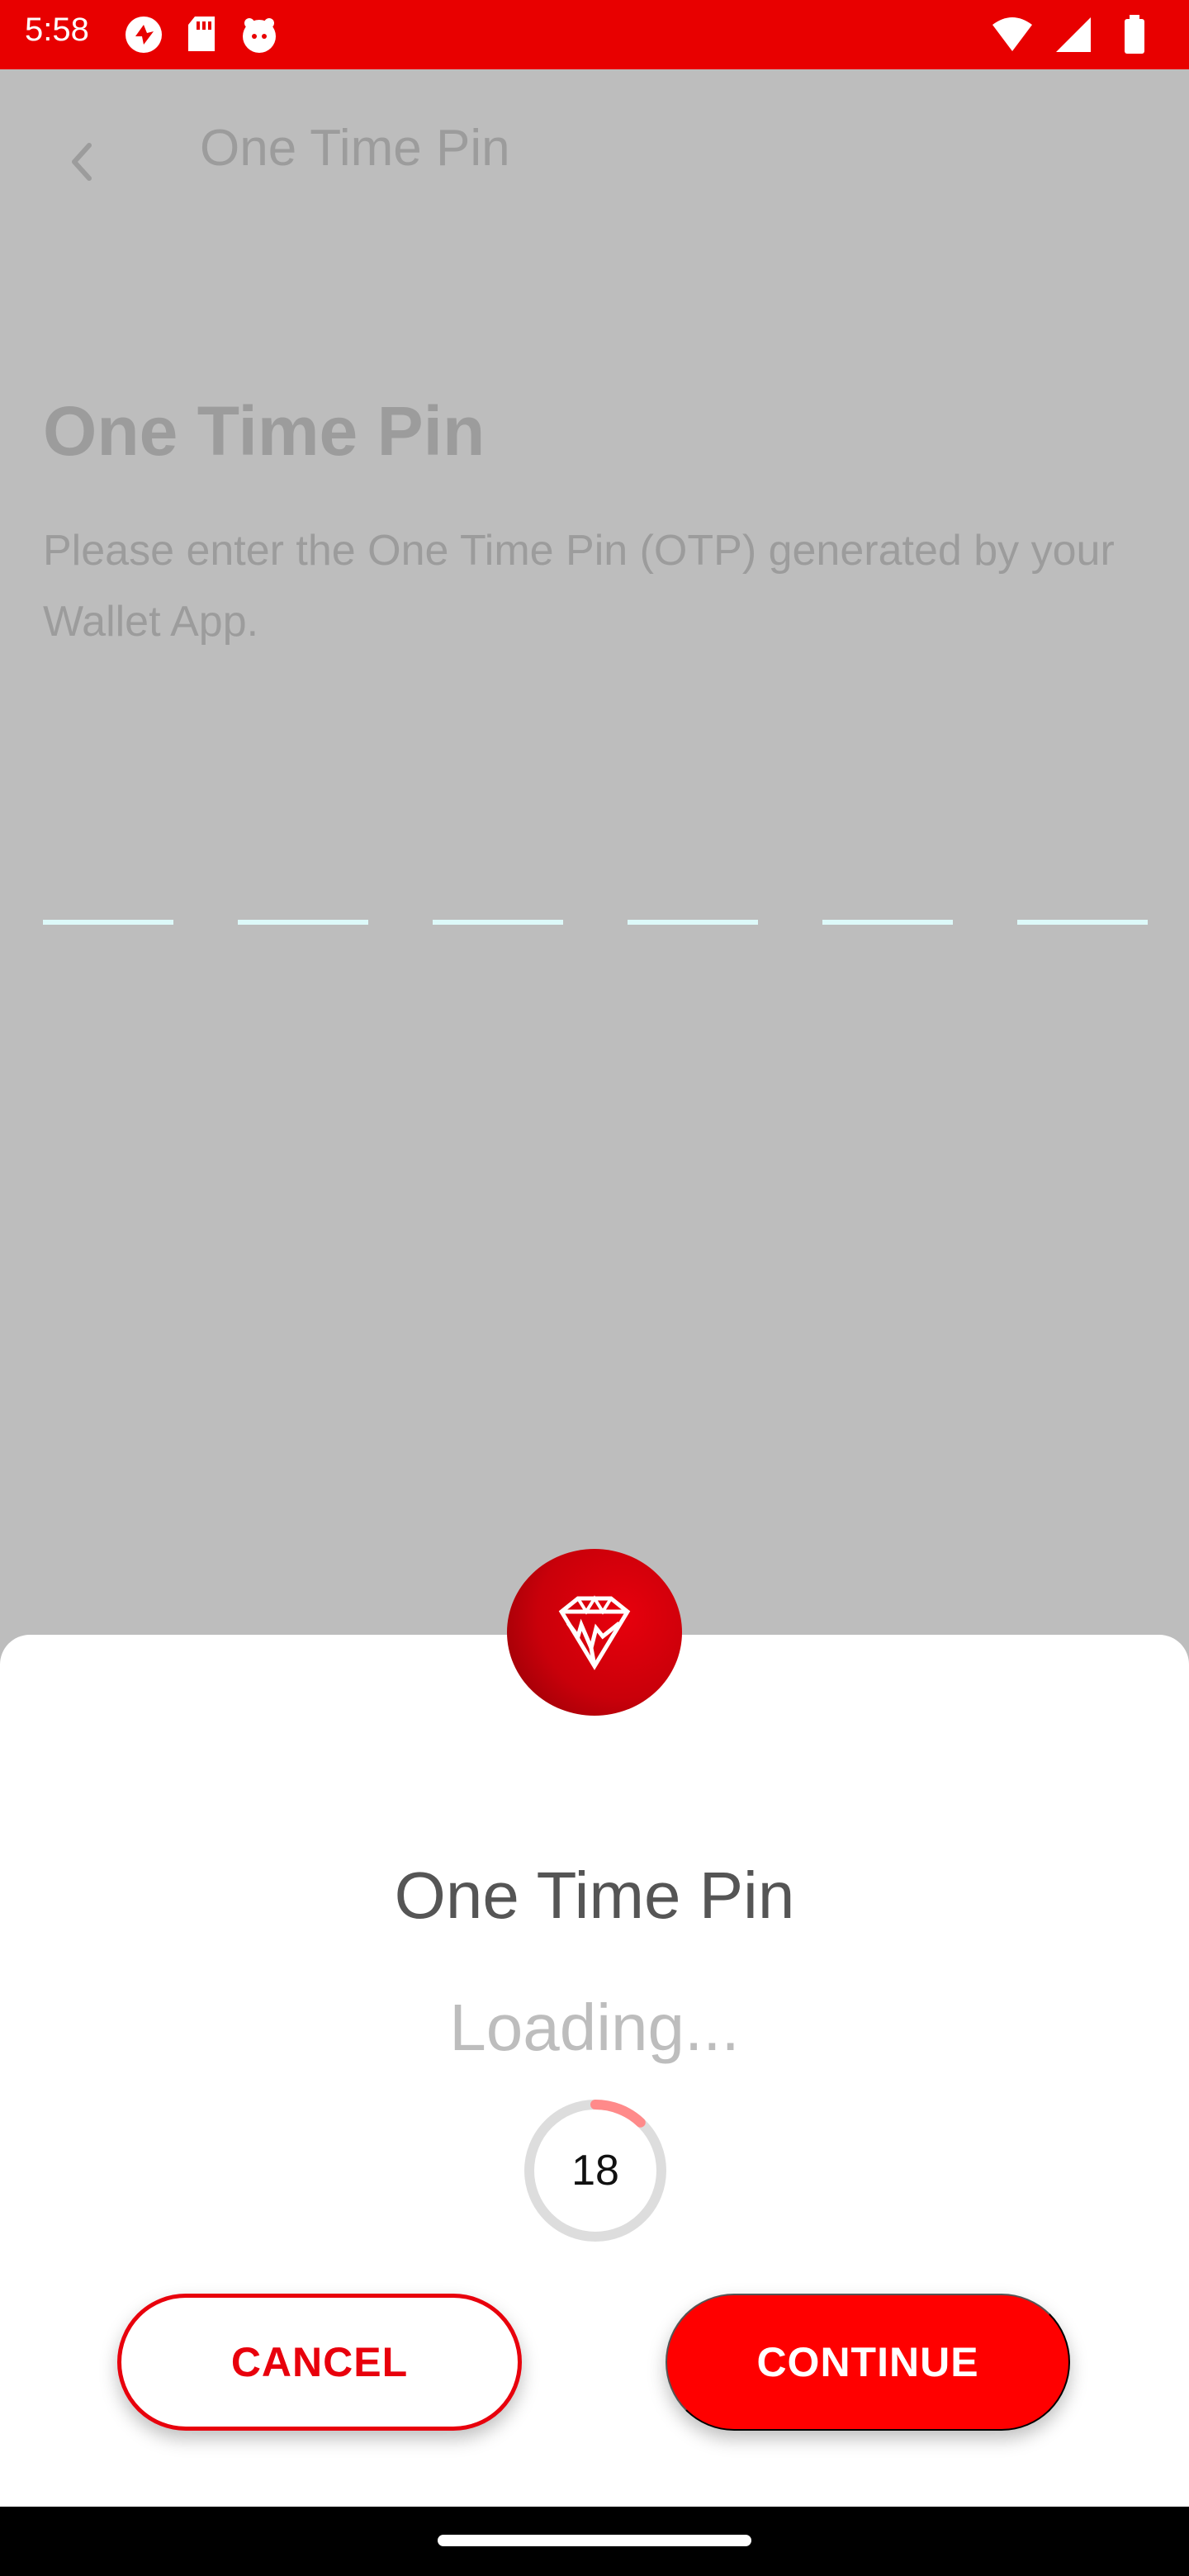 Image resolution: width=1189 pixels, height=2576 pixels. I want to click on continue-button: CONTINUE, so click(868, 2362).